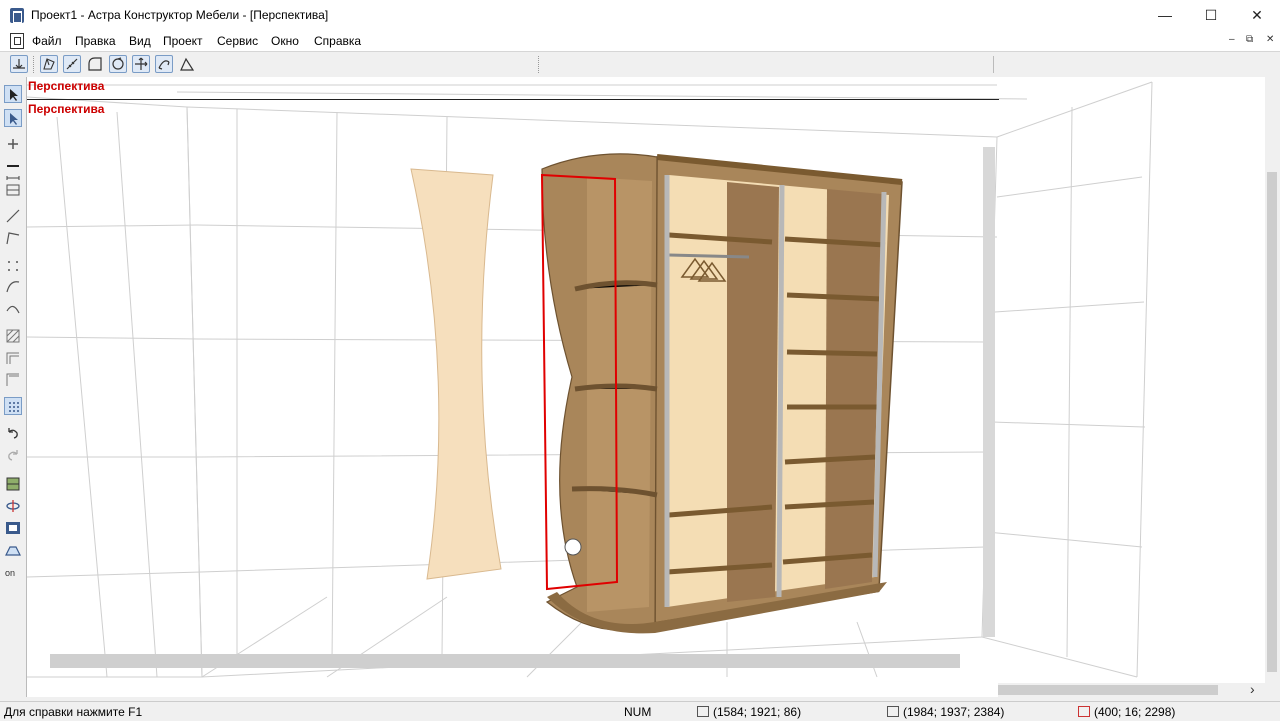  What do you see at coordinates (13, 456) in the screenshot?
I see `redo-icon` at bounding box center [13, 456].